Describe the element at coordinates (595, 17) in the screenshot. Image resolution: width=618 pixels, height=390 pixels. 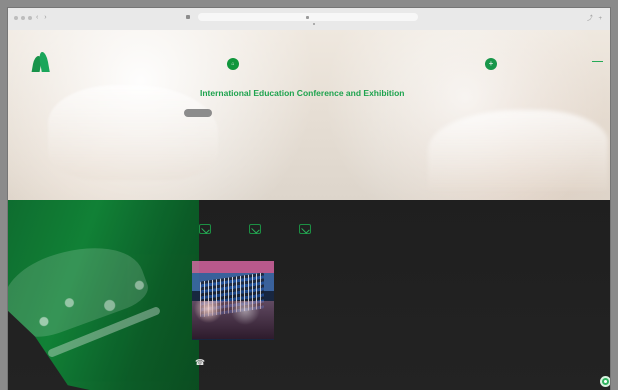
I see `browser-actions-icons: ⤴ +` at that location.